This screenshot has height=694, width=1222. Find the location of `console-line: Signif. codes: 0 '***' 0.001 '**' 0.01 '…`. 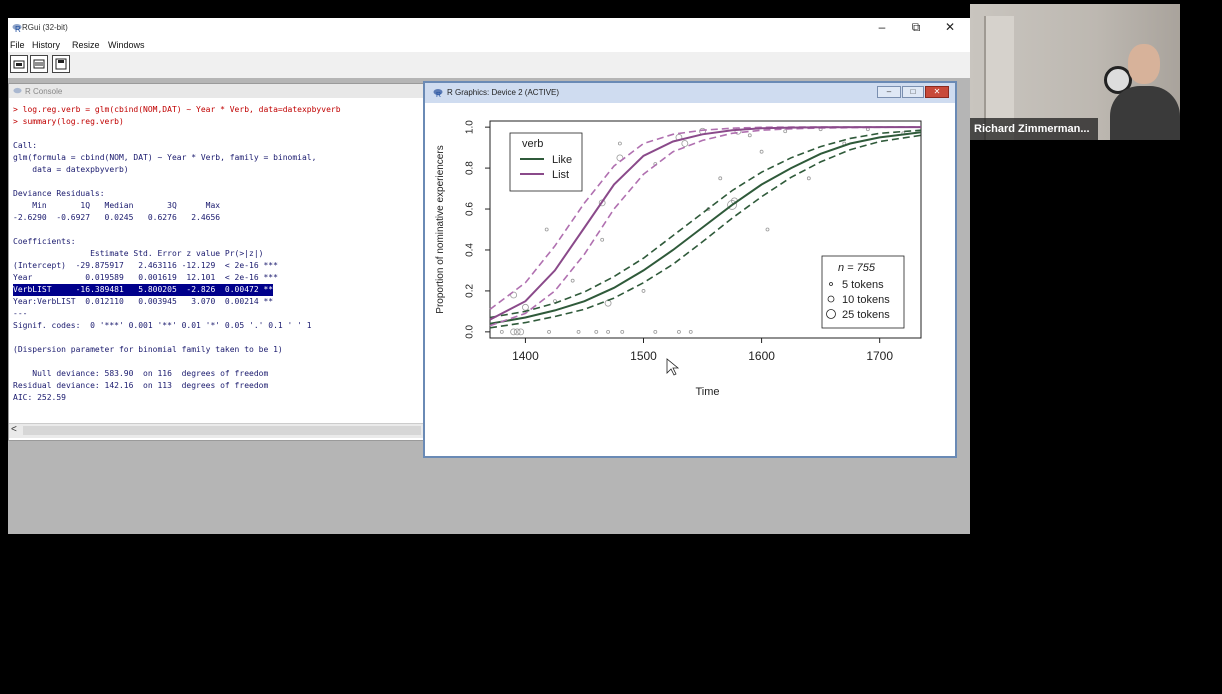

console-line: Signif. codes: 0 '***' 0.001 '**' 0.01 '… is located at coordinates (162, 325).